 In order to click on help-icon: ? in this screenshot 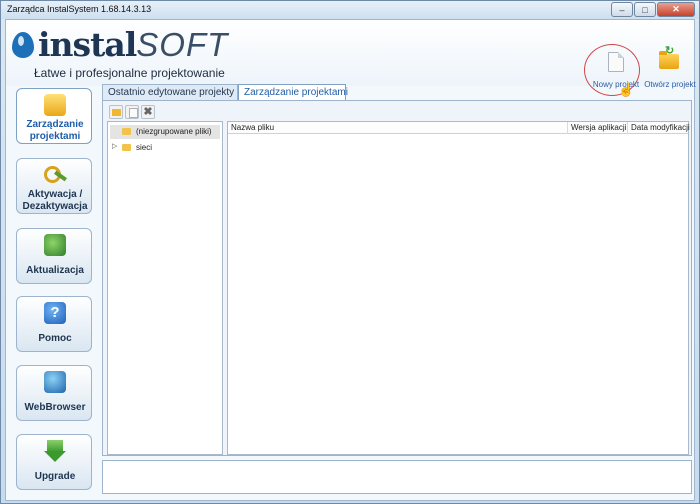, I will do `click(55, 313)`.